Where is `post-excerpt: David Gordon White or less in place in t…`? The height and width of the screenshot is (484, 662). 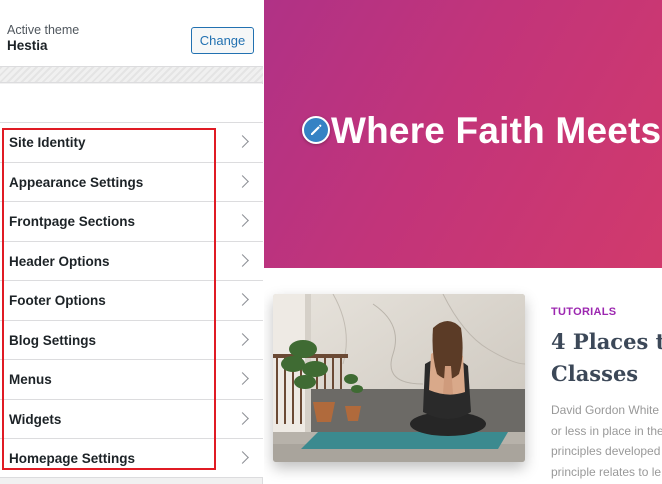
post-excerpt: David Gordon White or less in place in t… is located at coordinates (606, 441).